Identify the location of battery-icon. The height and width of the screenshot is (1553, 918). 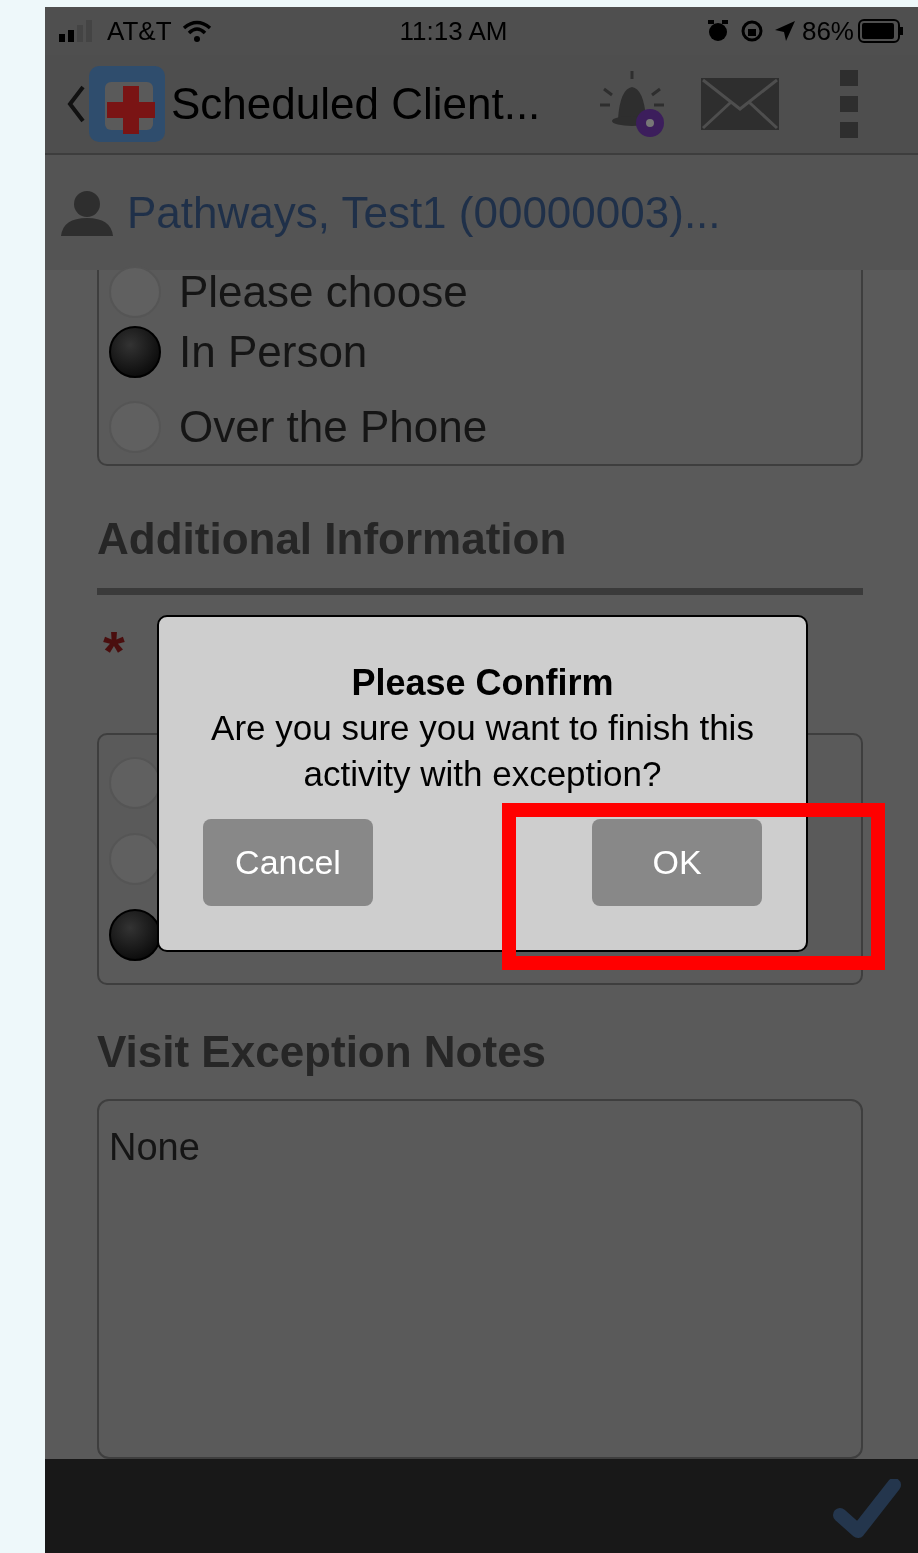
(881, 31).